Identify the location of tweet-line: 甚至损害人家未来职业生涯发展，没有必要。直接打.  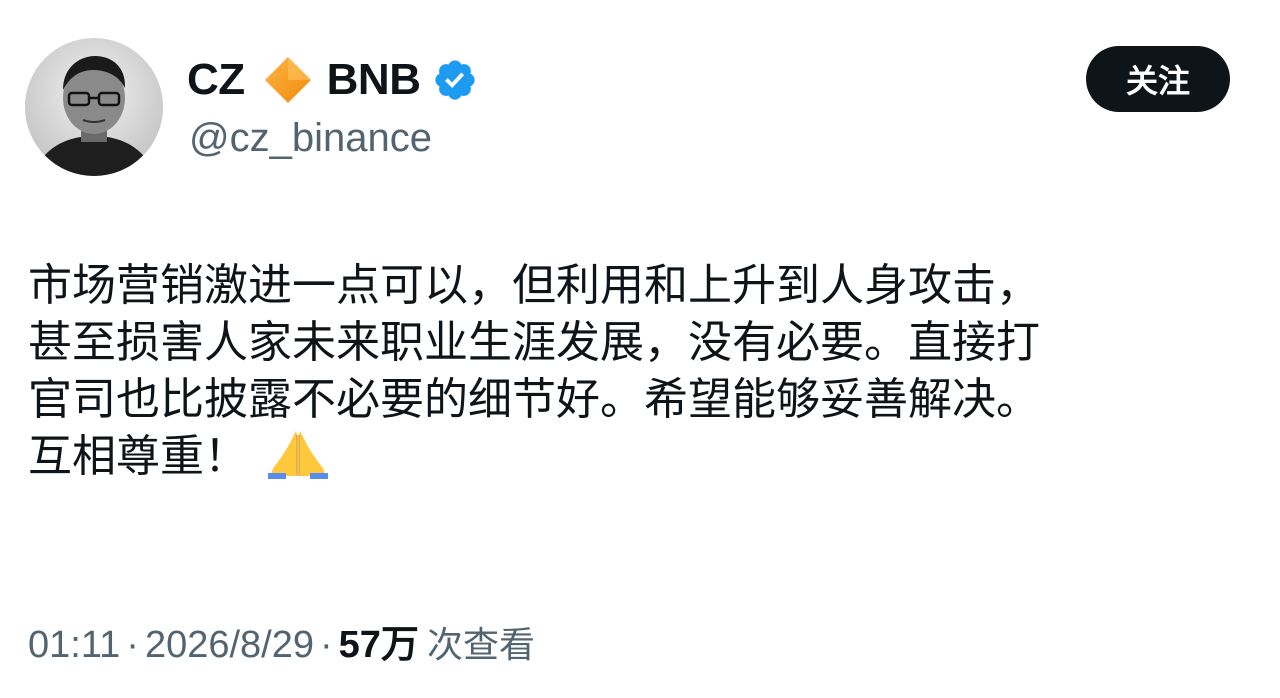
(534, 342).